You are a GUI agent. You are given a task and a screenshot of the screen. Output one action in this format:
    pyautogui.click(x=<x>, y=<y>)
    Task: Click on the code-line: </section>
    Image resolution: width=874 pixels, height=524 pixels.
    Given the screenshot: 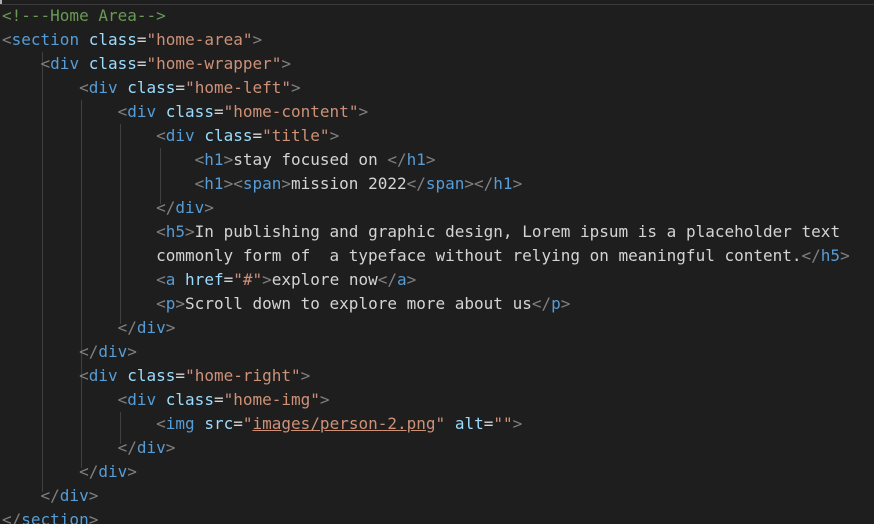 What is the action you would take?
    pyautogui.click(x=50, y=516)
    